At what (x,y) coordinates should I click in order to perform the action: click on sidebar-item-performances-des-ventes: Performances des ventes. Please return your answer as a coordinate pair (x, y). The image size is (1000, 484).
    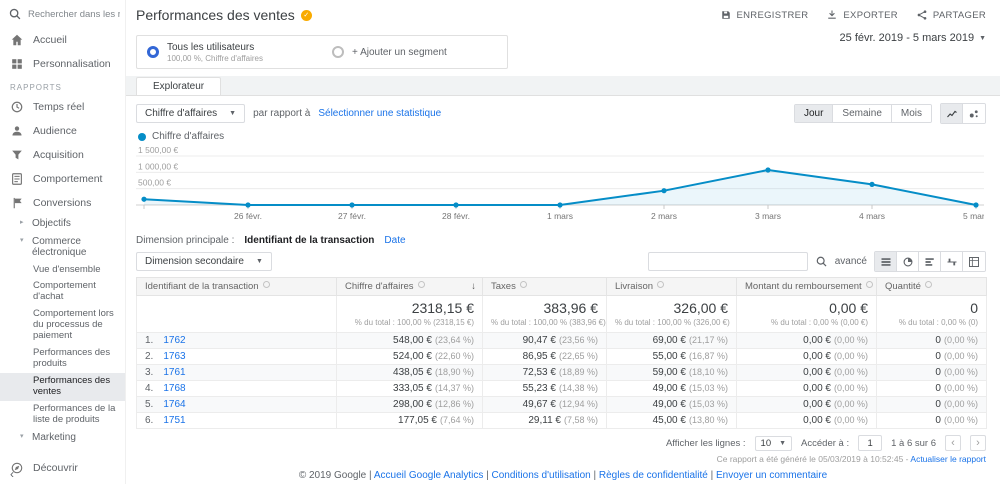
    Looking at the image, I should click on (62, 386).